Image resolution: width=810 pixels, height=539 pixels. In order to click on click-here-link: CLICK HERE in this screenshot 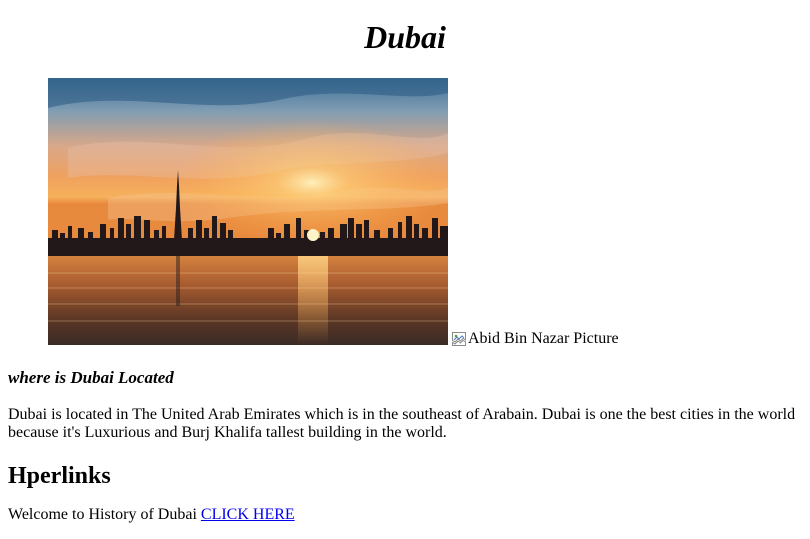, I will do `click(248, 514)`.